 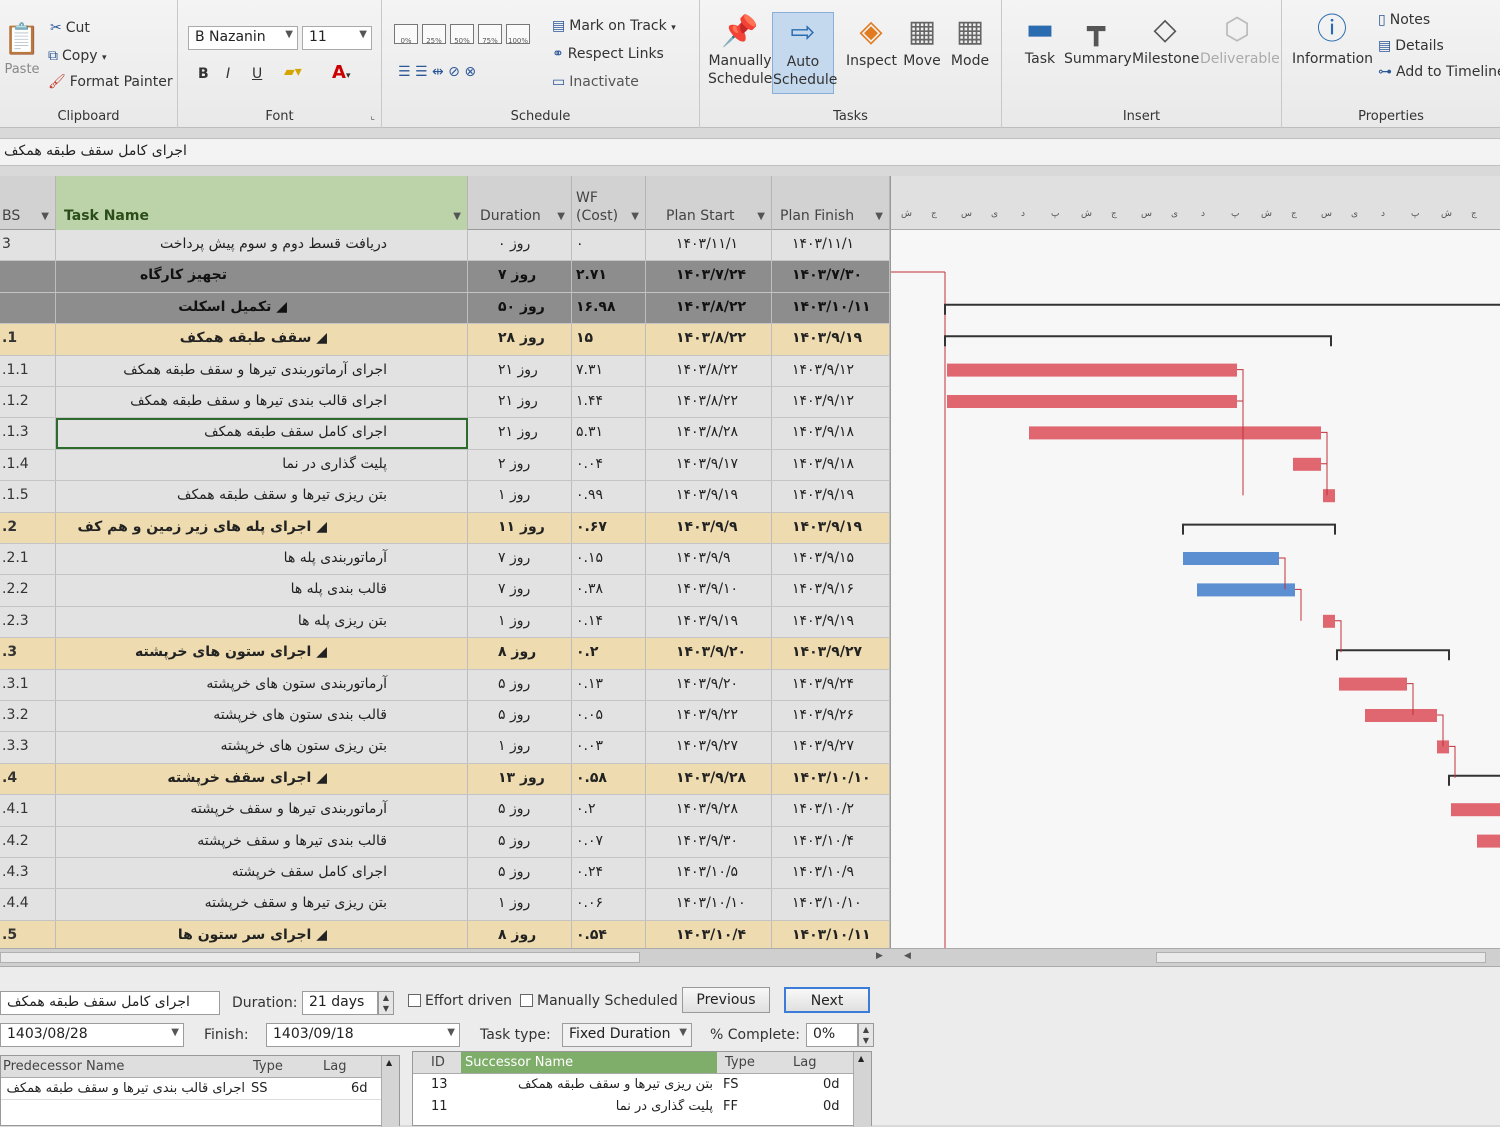 What do you see at coordinates (203, 74) in the screenshot?
I see `bold-button: B` at bounding box center [203, 74].